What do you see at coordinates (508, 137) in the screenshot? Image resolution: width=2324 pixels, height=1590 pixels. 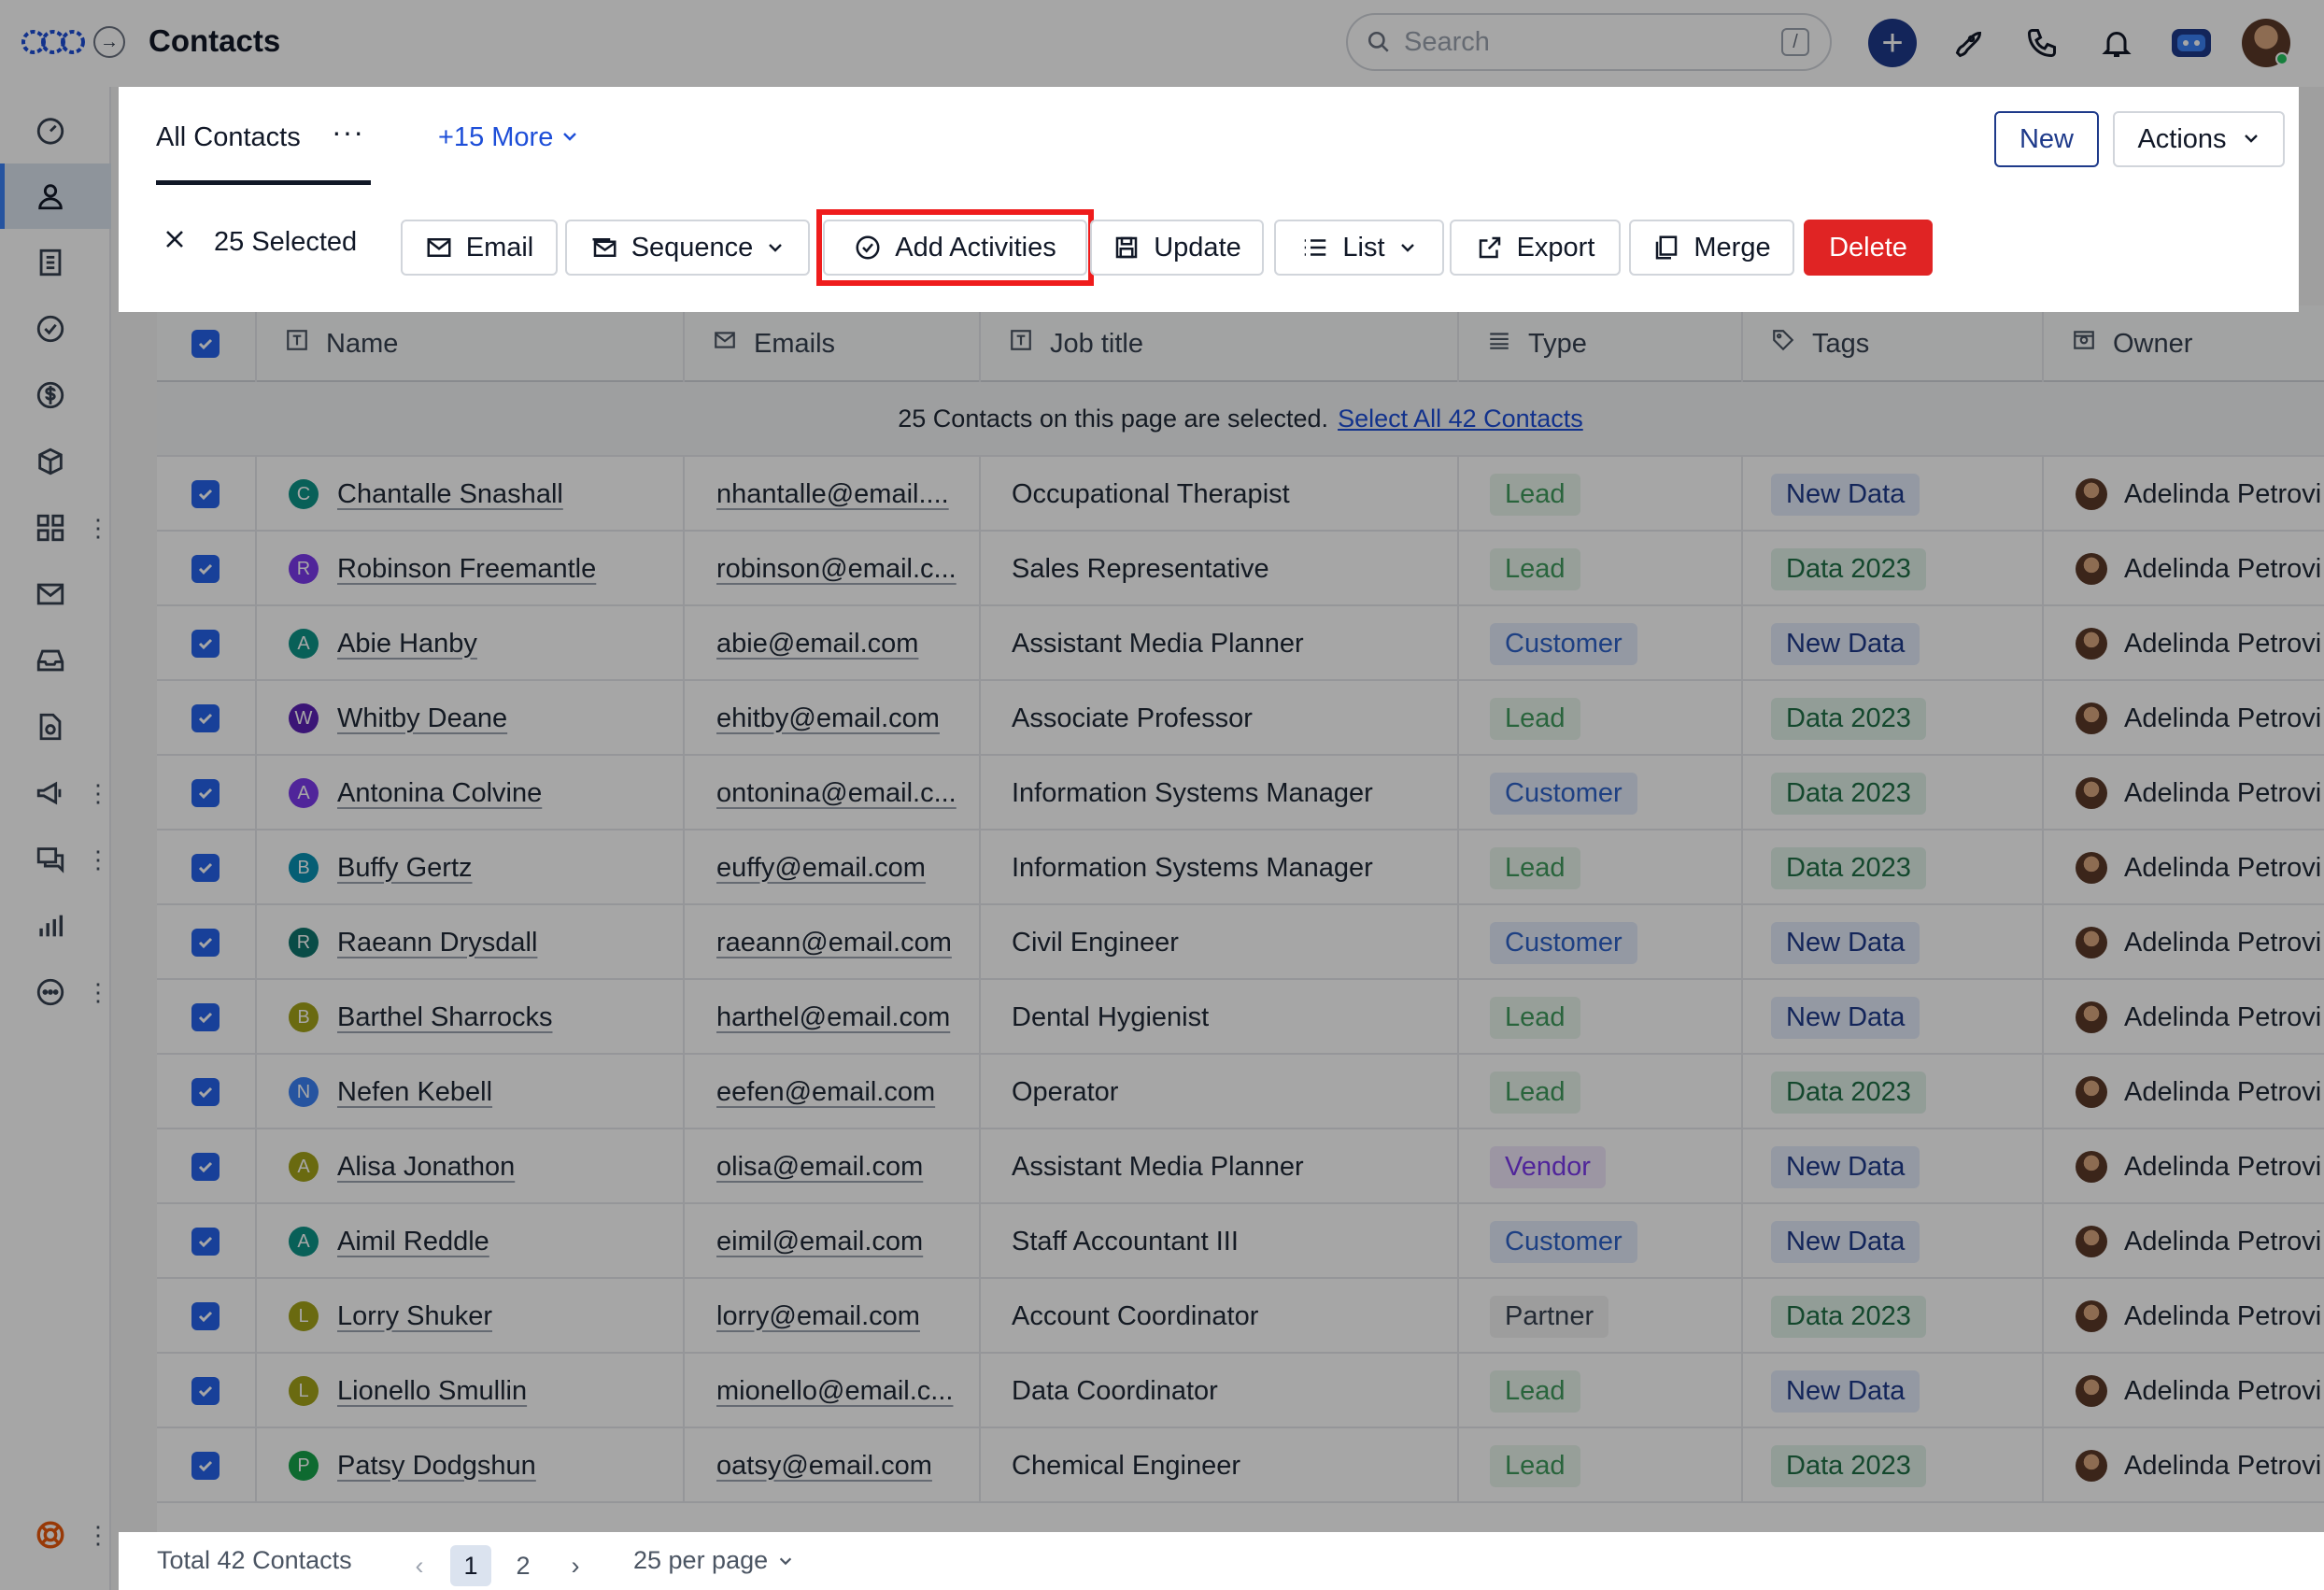 I see `more-views-dropdown: +15 More` at bounding box center [508, 137].